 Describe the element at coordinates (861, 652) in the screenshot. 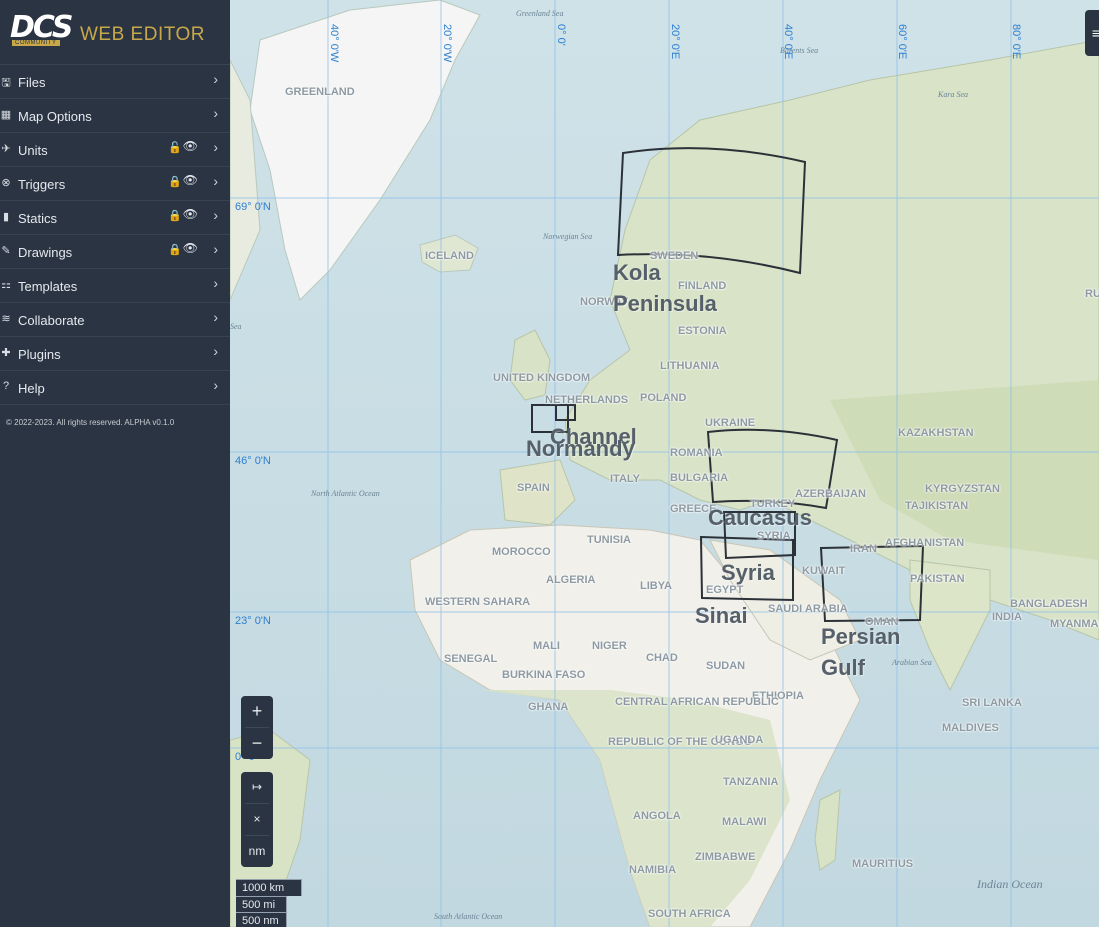

I see `theatre-label-persian: Persian Gulf` at that location.